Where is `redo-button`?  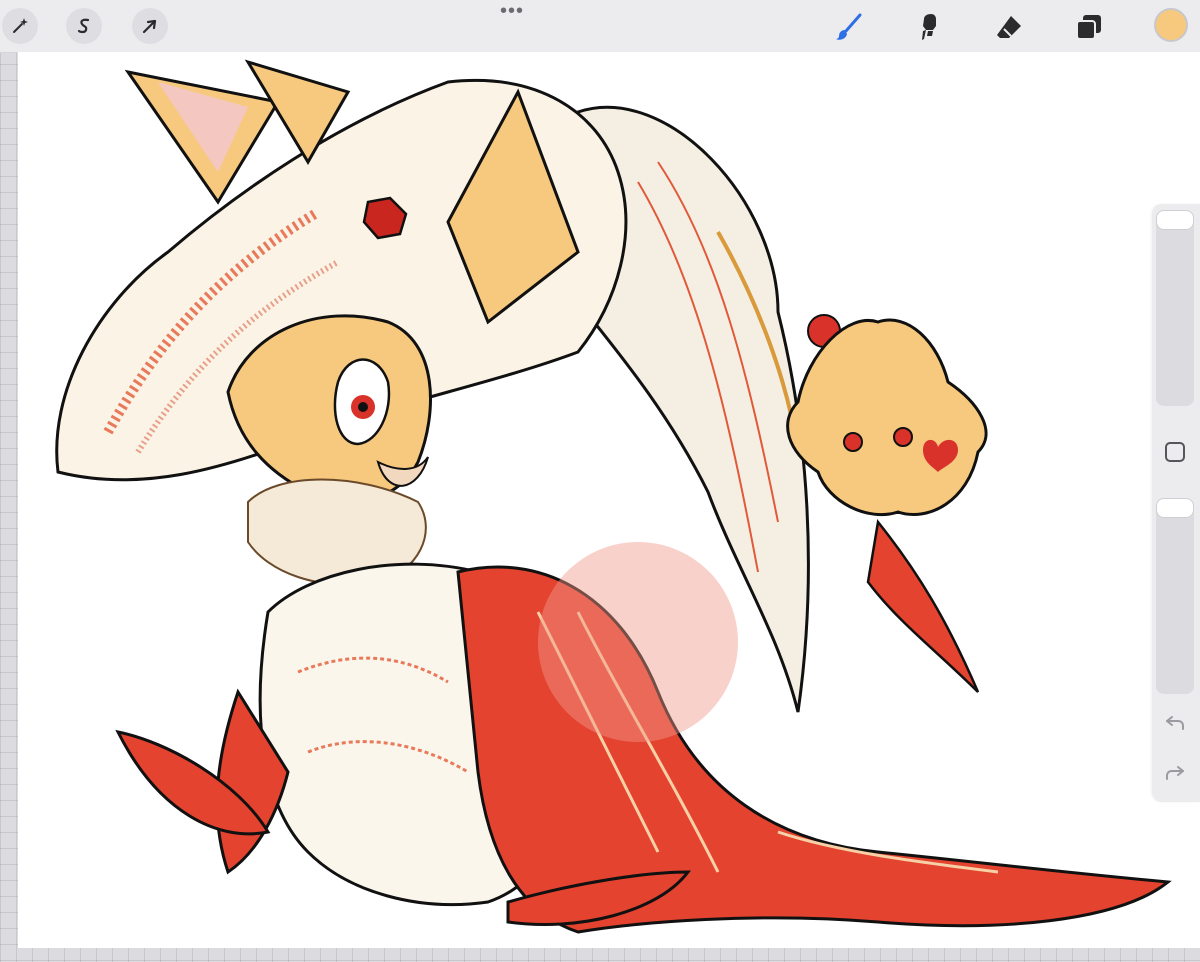
redo-button is located at coordinates (1175, 773).